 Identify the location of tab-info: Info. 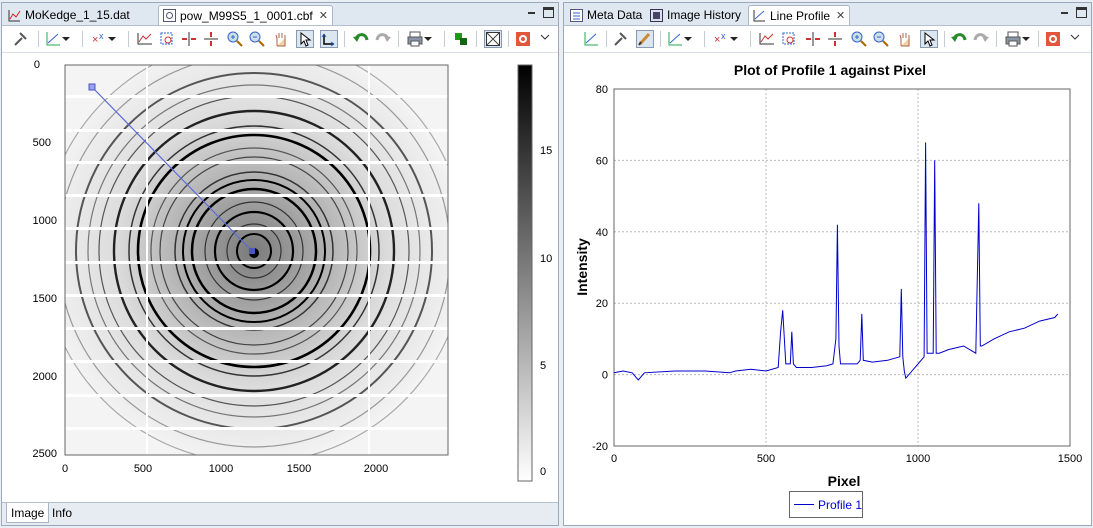
(62, 513).